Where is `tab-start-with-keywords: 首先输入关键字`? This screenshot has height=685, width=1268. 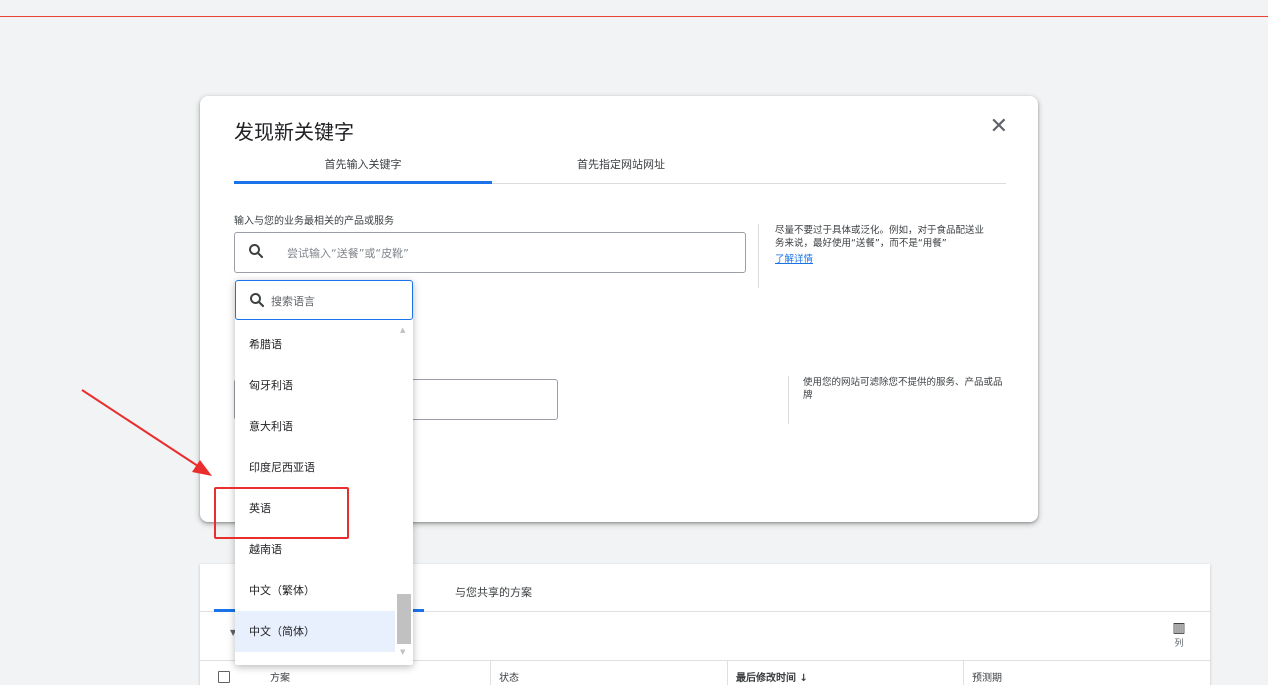
tab-start-with-keywords: 首先输入关键字 is located at coordinates (363, 164).